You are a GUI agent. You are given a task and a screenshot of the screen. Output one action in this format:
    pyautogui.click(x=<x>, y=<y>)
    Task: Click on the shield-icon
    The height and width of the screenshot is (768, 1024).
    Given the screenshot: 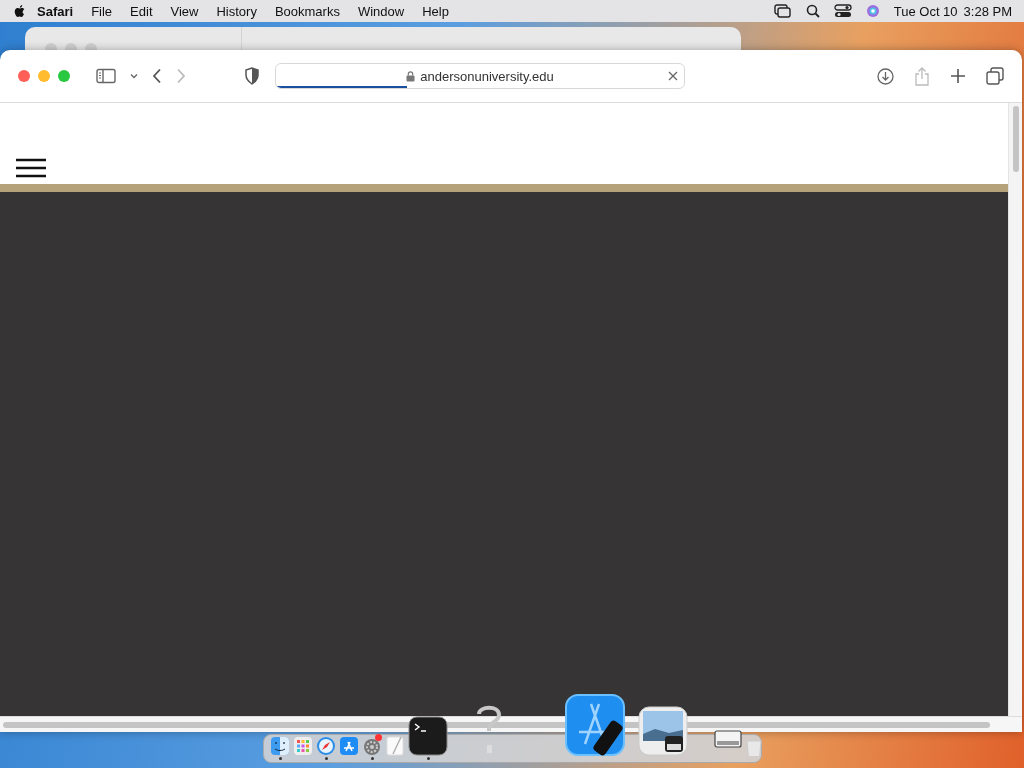 What is the action you would take?
    pyautogui.click(x=252, y=76)
    